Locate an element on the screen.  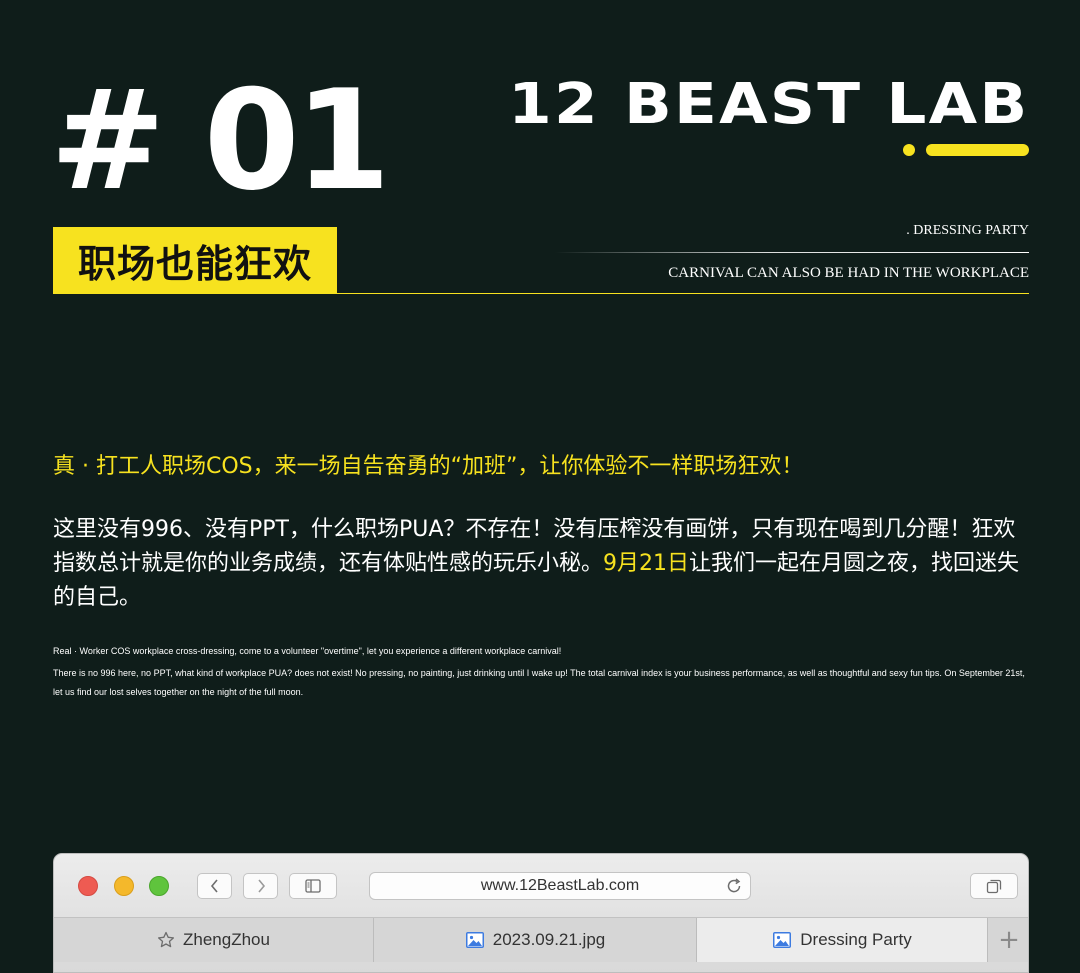
sidebar-icon is located at coordinates (313, 886).